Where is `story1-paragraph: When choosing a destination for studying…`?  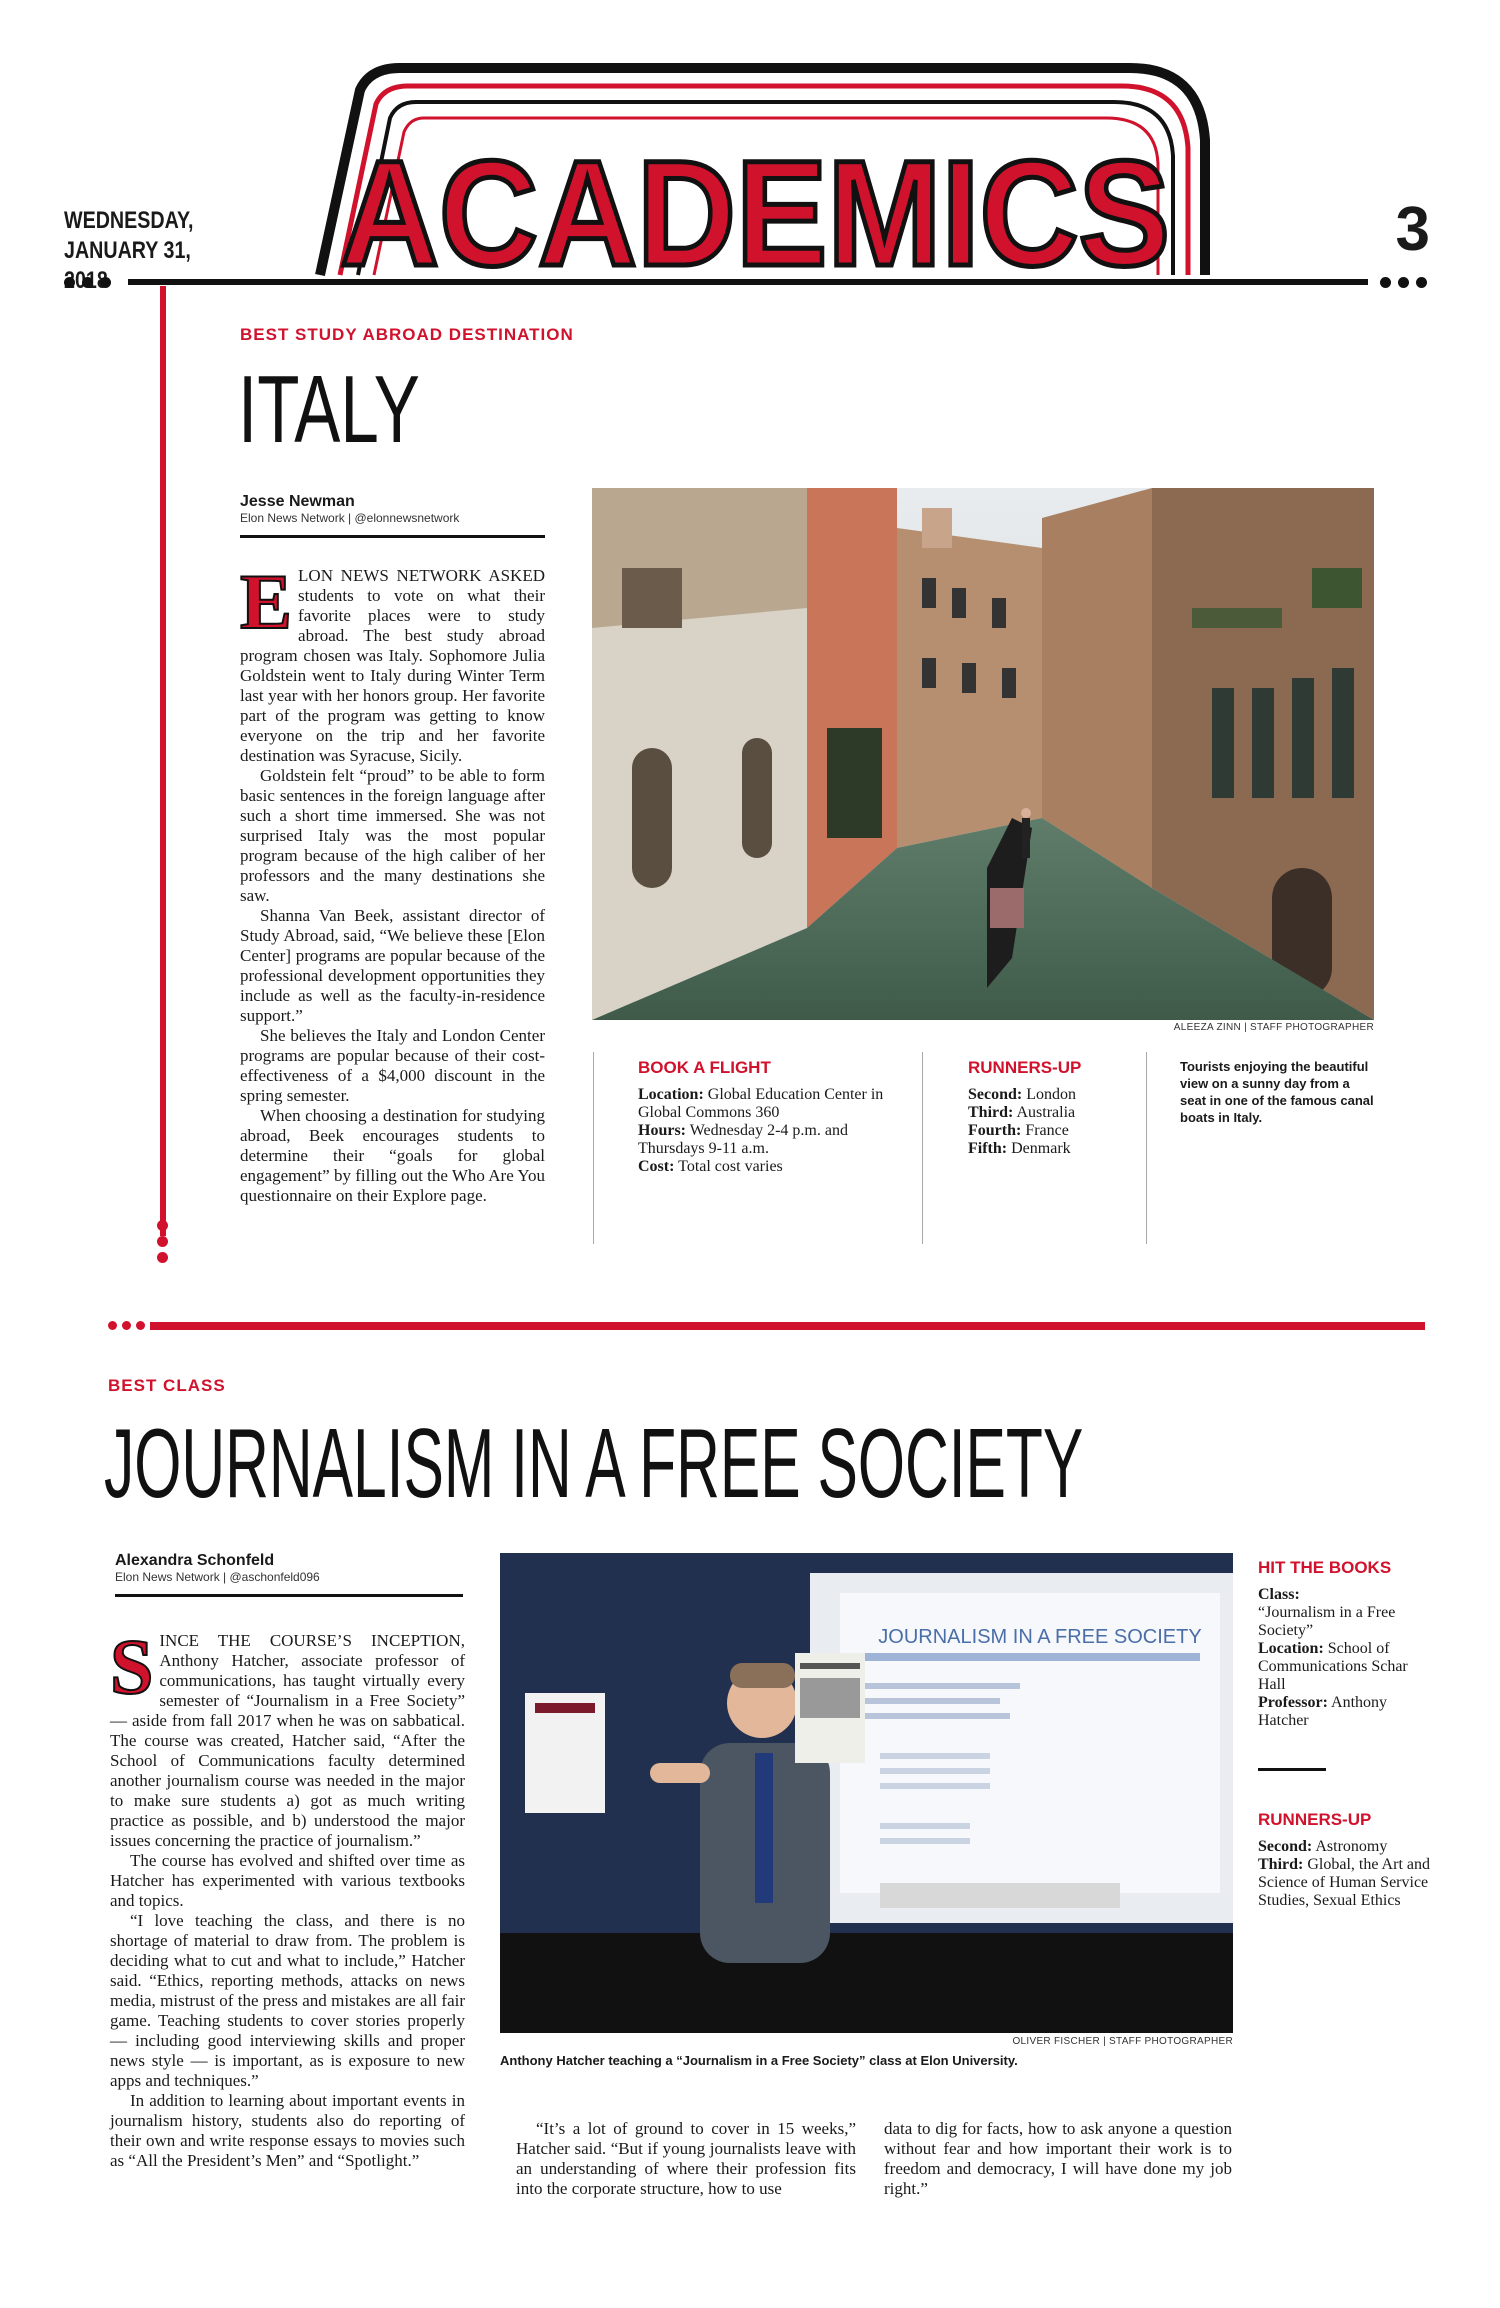
story1-paragraph: When choosing a destination for studying… is located at coordinates (392, 1155).